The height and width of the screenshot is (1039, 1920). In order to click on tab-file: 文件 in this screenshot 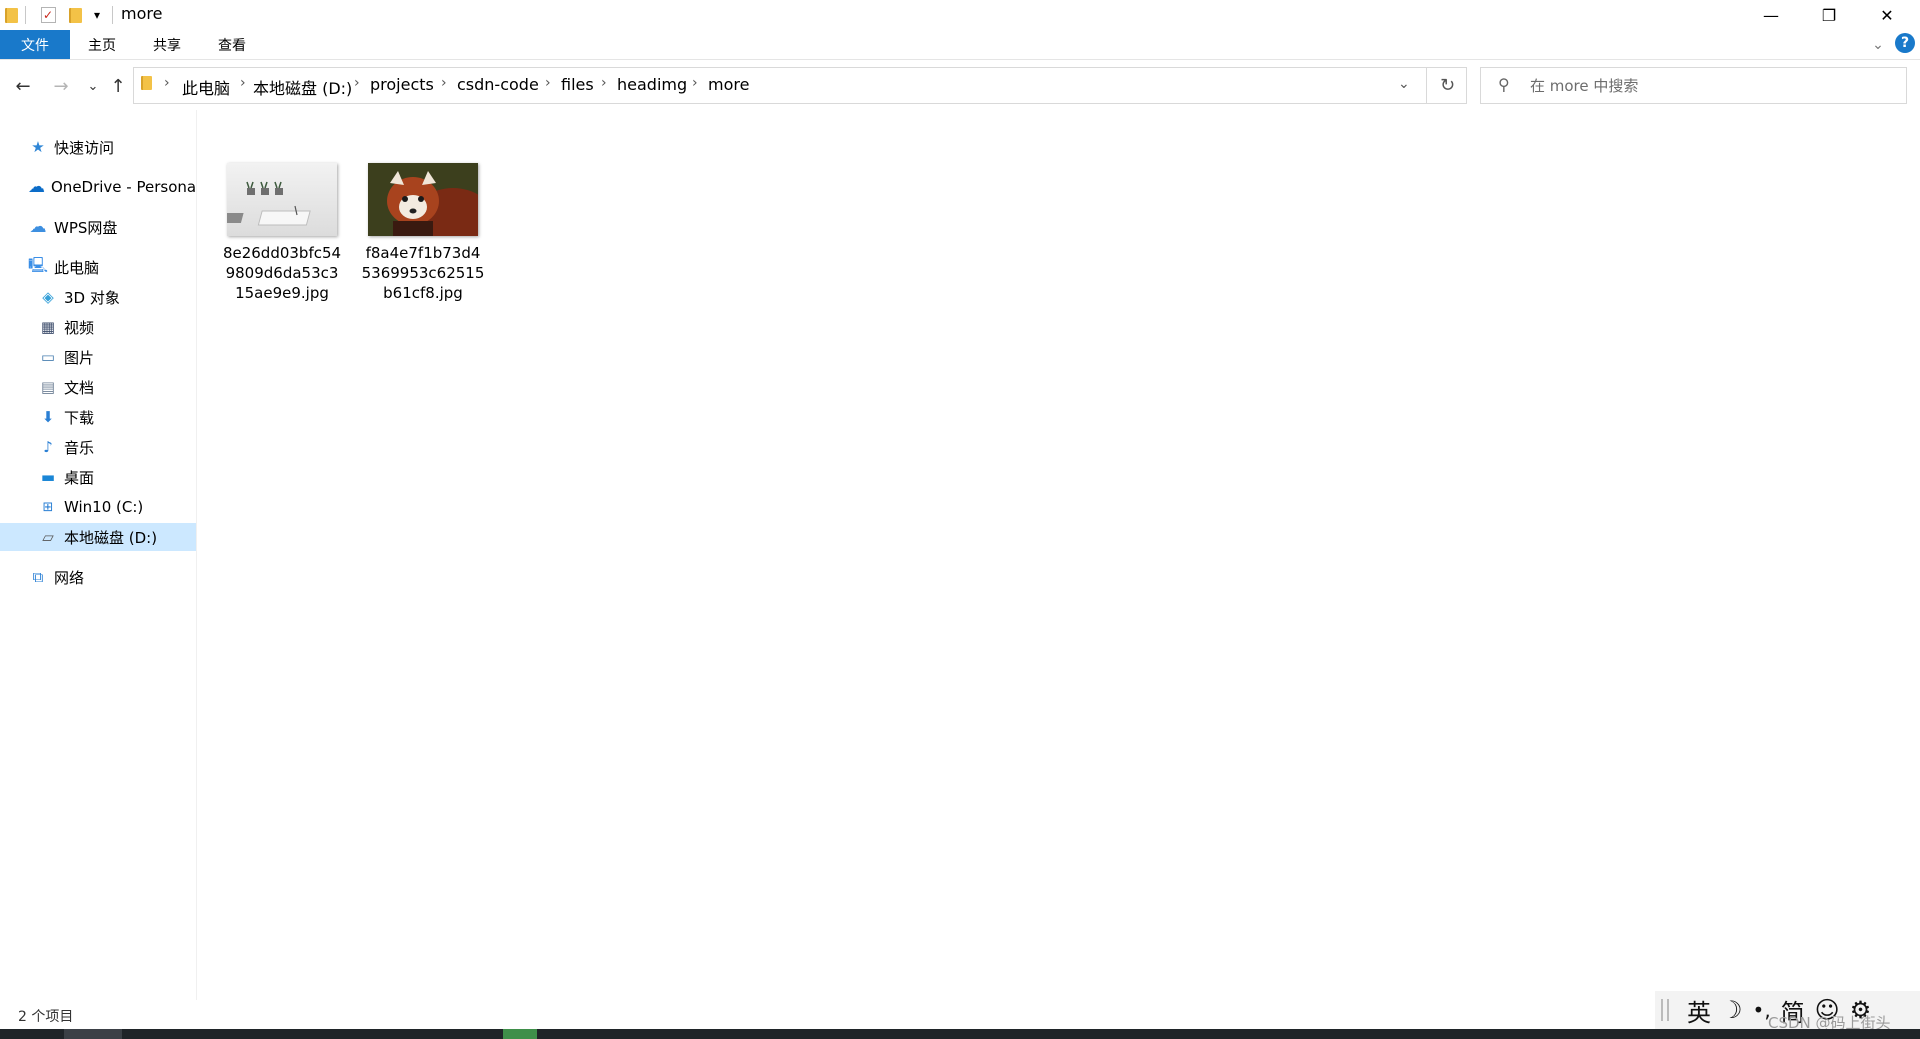, I will do `click(35, 44)`.